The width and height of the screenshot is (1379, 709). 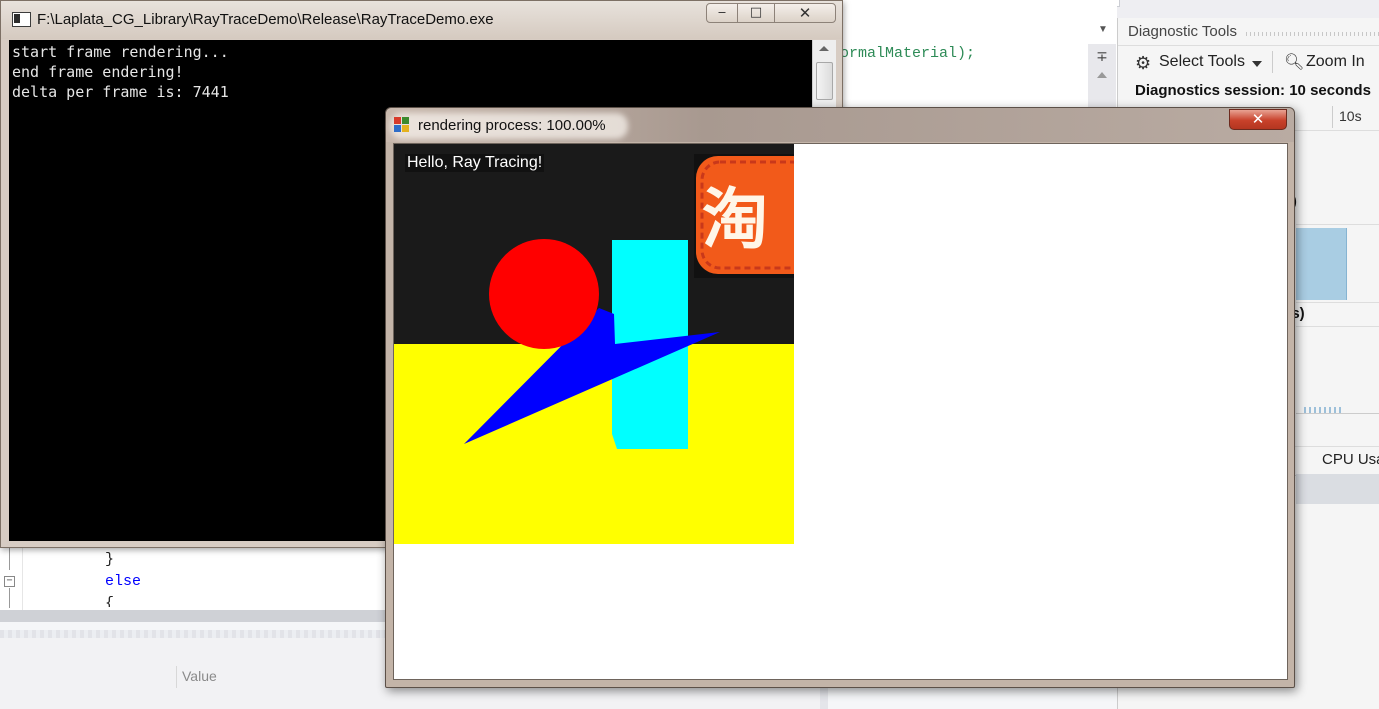 What do you see at coordinates (1257, 64) in the screenshot?
I see `caret-down-icon` at bounding box center [1257, 64].